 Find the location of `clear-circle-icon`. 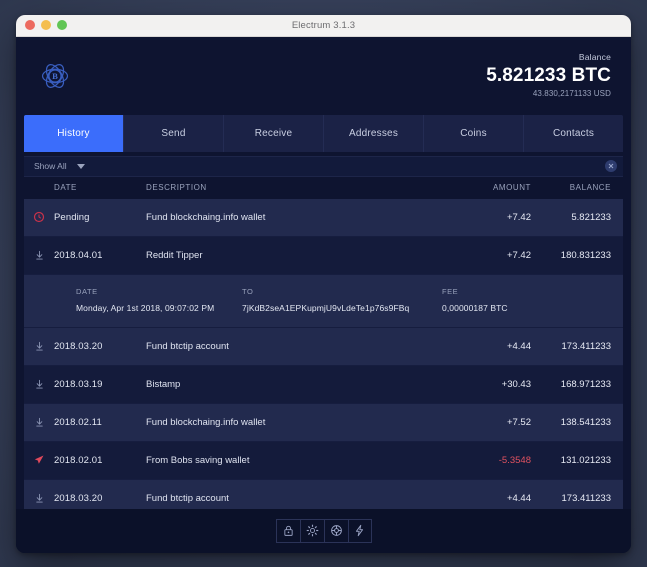

clear-circle-icon is located at coordinates (611, 166).